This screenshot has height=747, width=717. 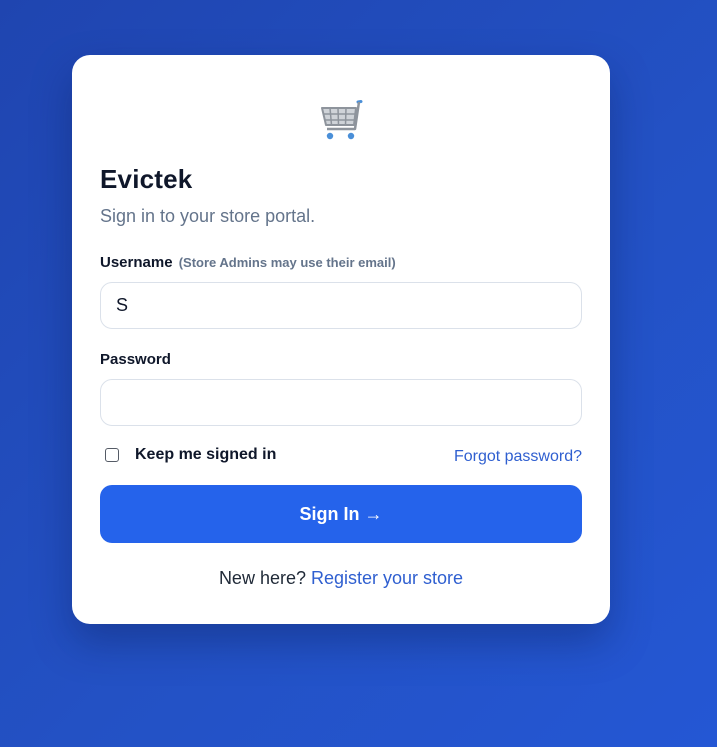 What do you see at coordinates (341, 514) in the screenshot?
I see `sign-in-button: Sign In →` at bounding box center [341, 514].